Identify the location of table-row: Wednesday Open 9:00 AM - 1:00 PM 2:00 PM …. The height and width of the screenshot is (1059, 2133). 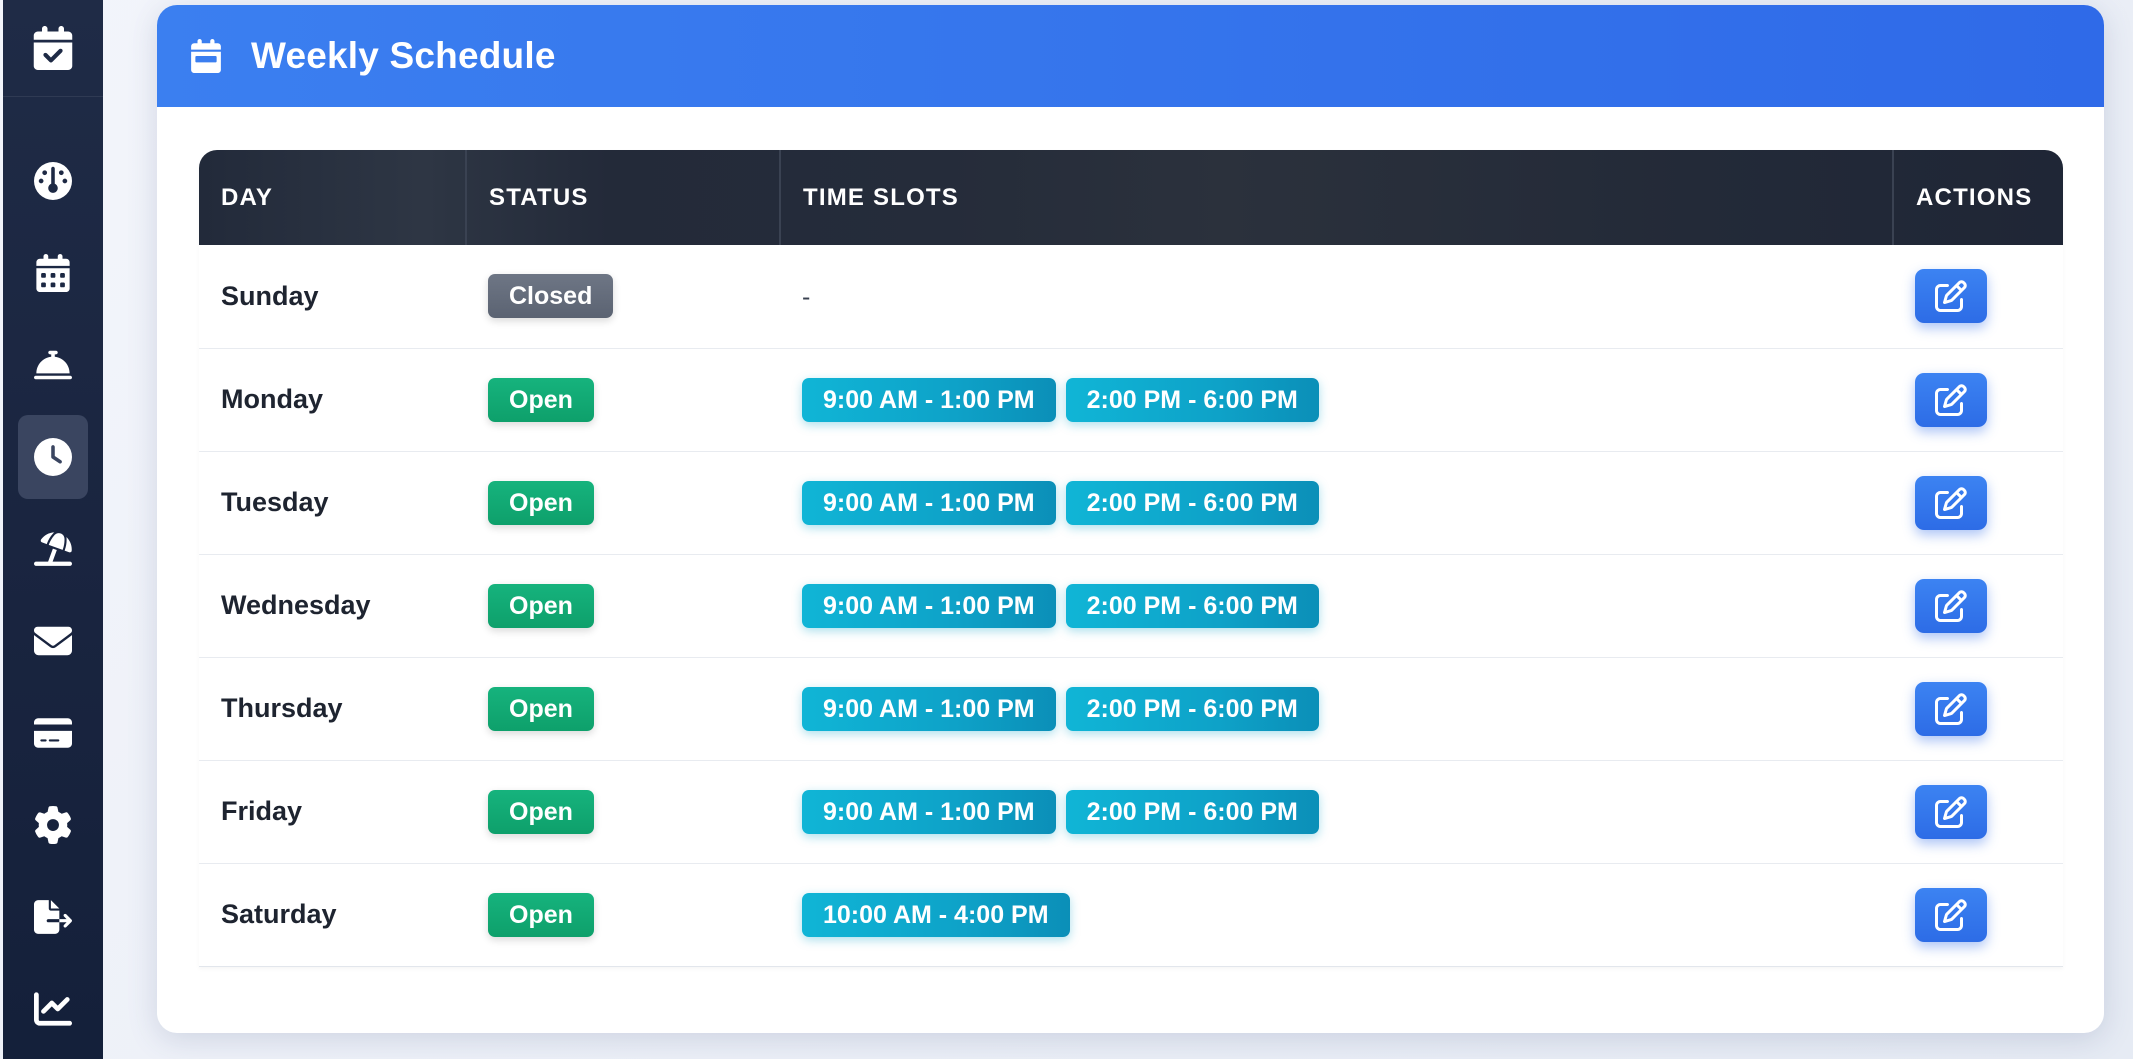
(1131, 606).